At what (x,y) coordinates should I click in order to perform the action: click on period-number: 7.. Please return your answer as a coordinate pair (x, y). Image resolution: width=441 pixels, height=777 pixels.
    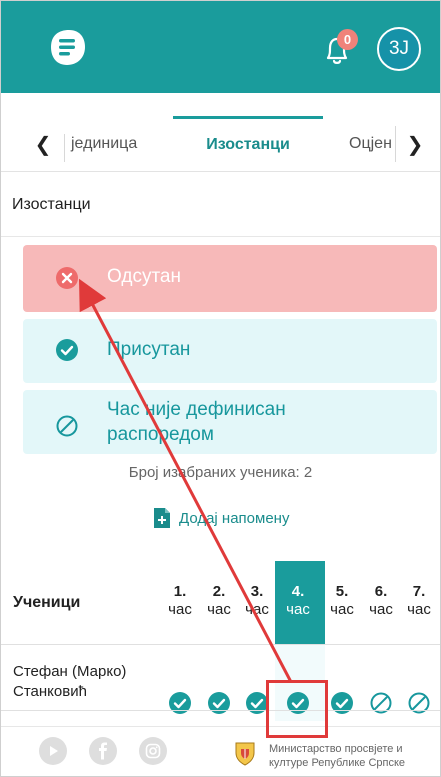
    Looking at the image, I should click on (419, 591).